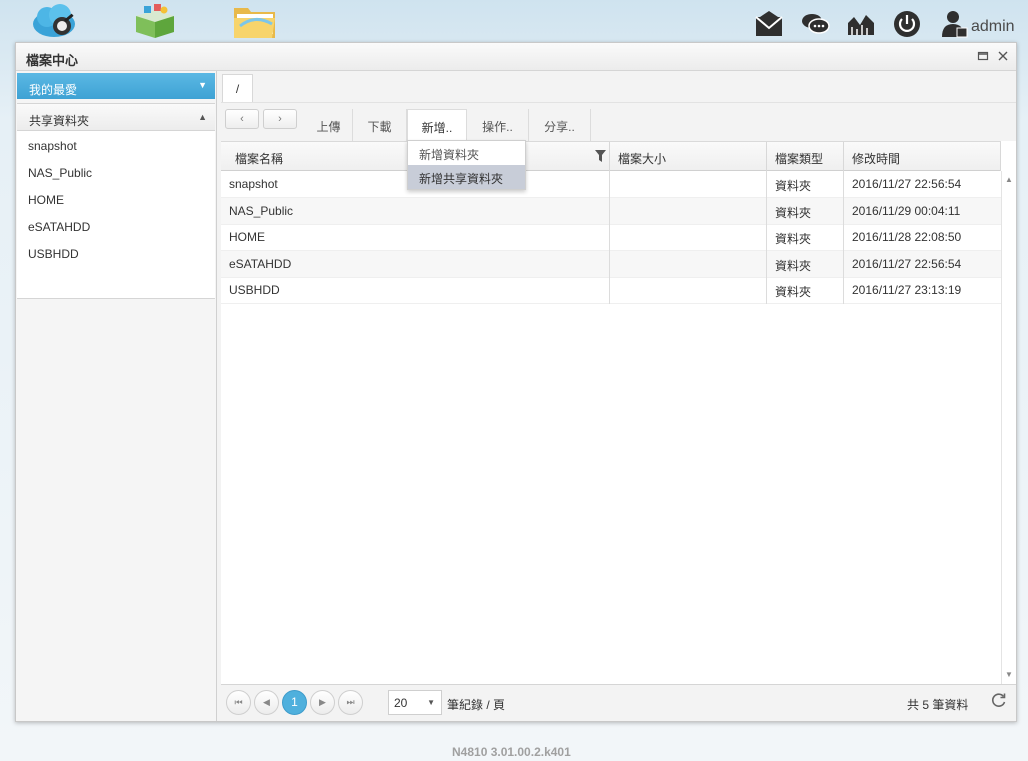 The height and width of the screenshot is (761, 1028). I want to click on table-row: USBHDD 資料夾 2016/11/27 23:13:19, so click(611, 290).